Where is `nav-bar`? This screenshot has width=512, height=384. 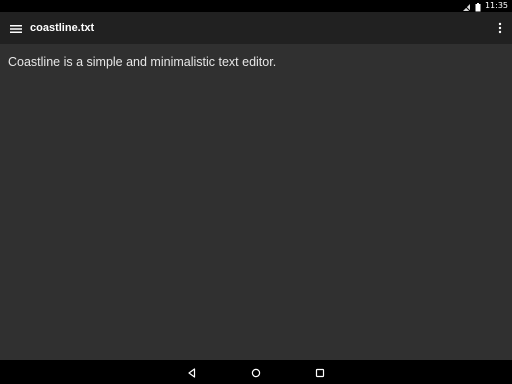 nav-bar is located at coordinates (256, 372).